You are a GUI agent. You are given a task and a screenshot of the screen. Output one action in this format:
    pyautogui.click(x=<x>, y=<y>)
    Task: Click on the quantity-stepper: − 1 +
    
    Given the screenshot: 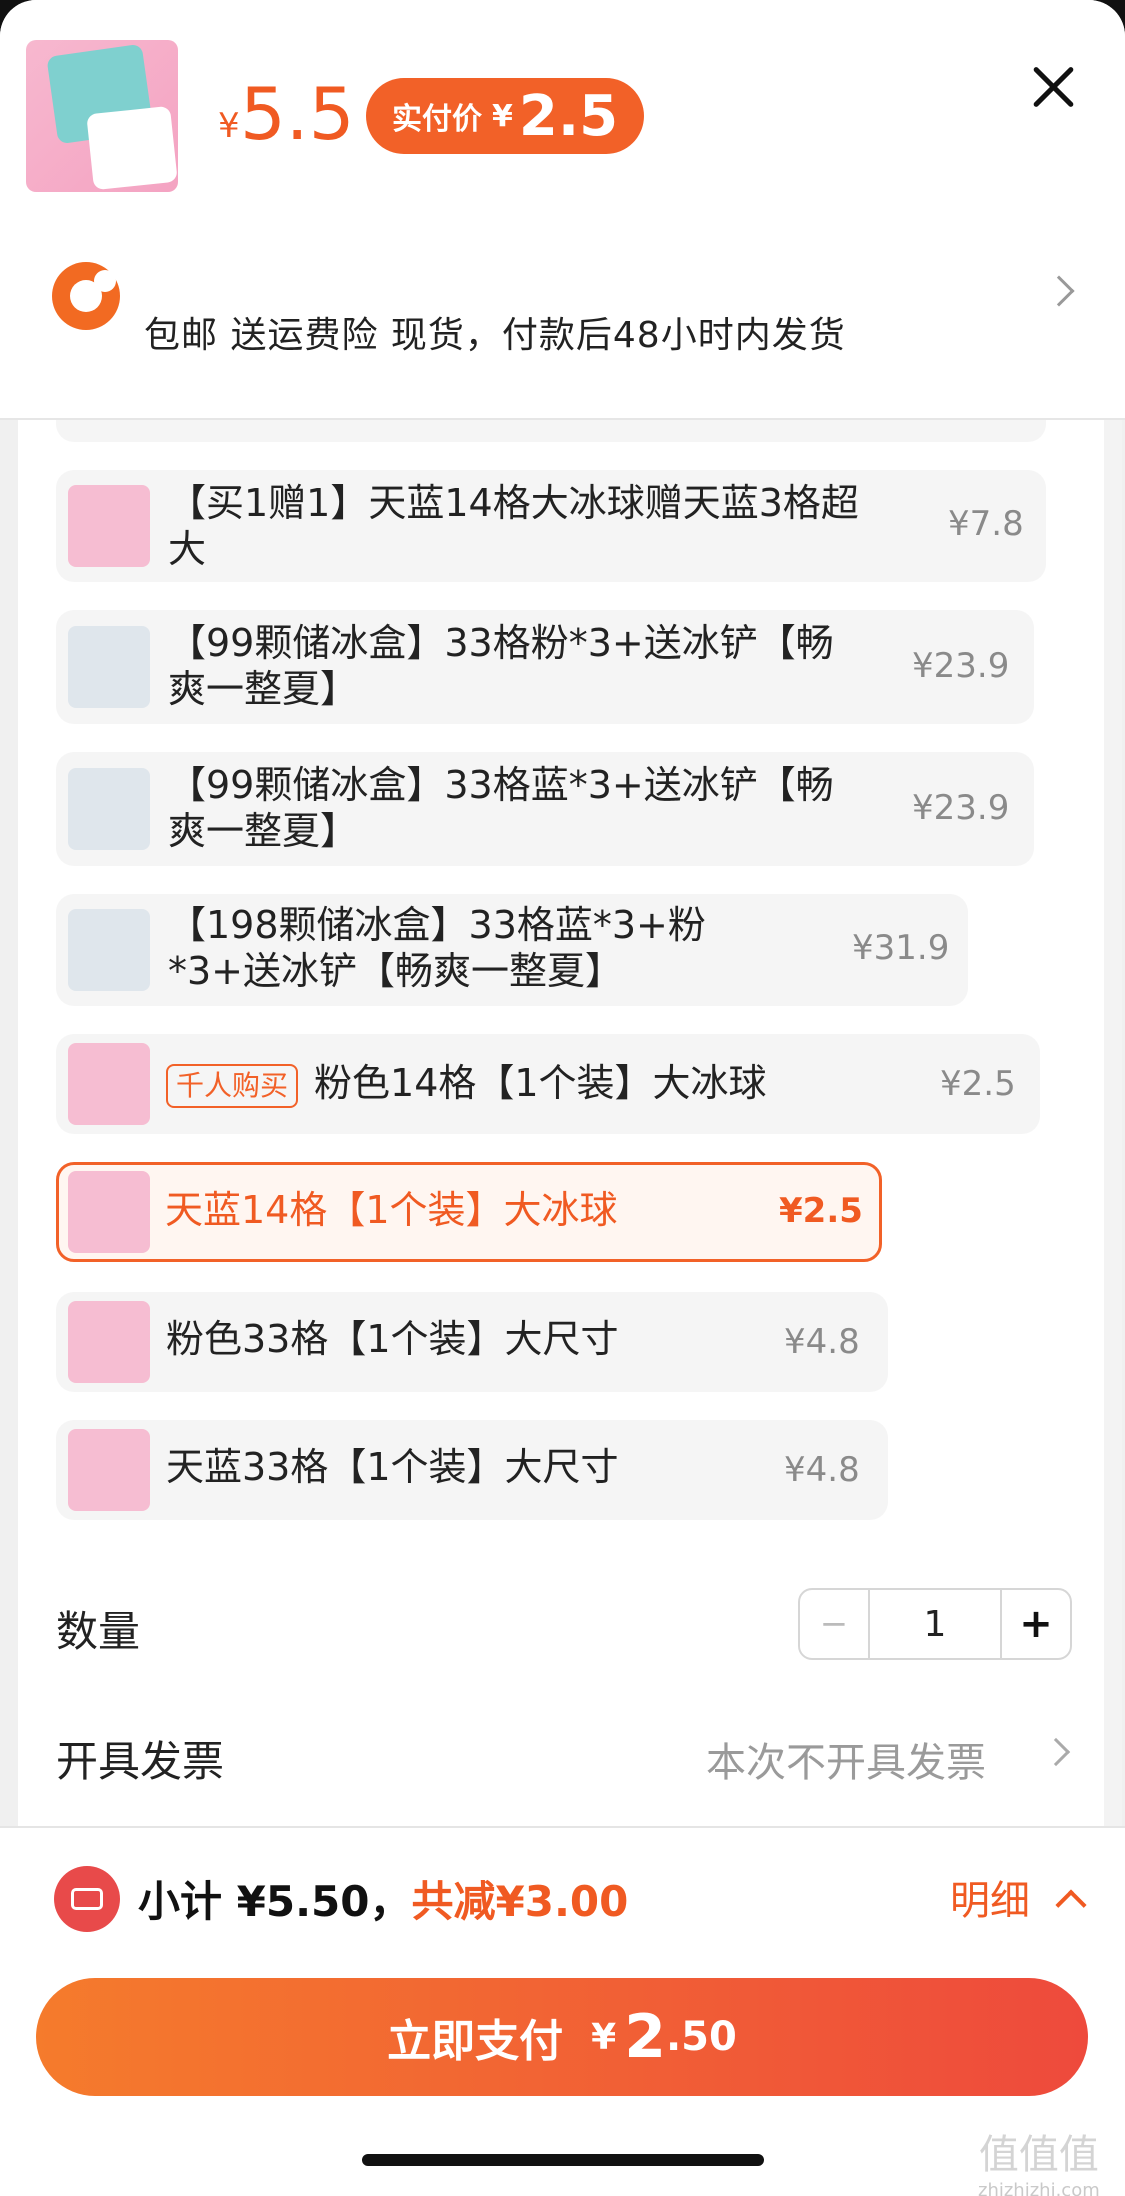 What is the action you would take?
    pyautogui.click(x=935, y=1624)
    